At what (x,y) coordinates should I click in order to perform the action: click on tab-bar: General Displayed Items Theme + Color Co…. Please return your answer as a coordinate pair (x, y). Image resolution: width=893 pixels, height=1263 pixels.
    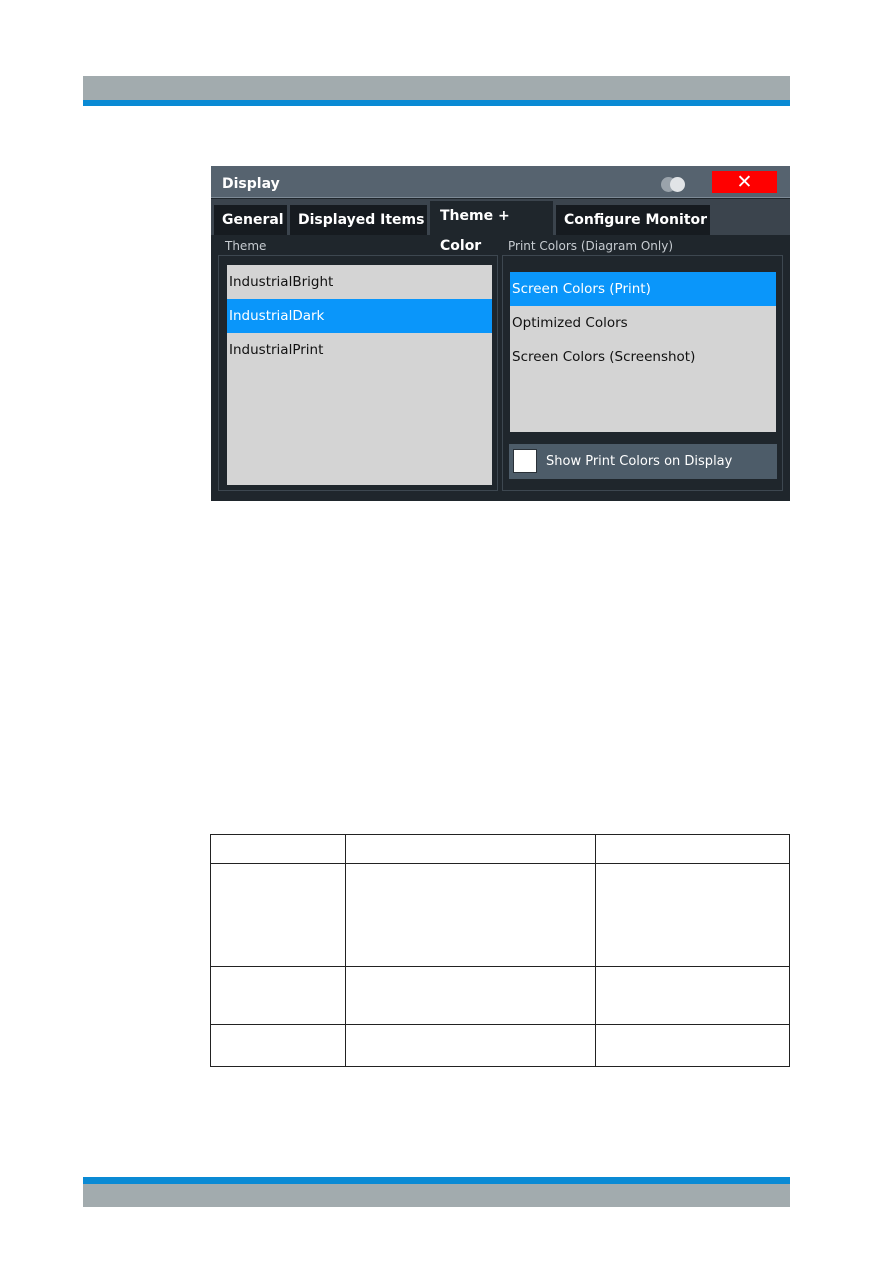
    Looking at the image, I should click on (500, 226).